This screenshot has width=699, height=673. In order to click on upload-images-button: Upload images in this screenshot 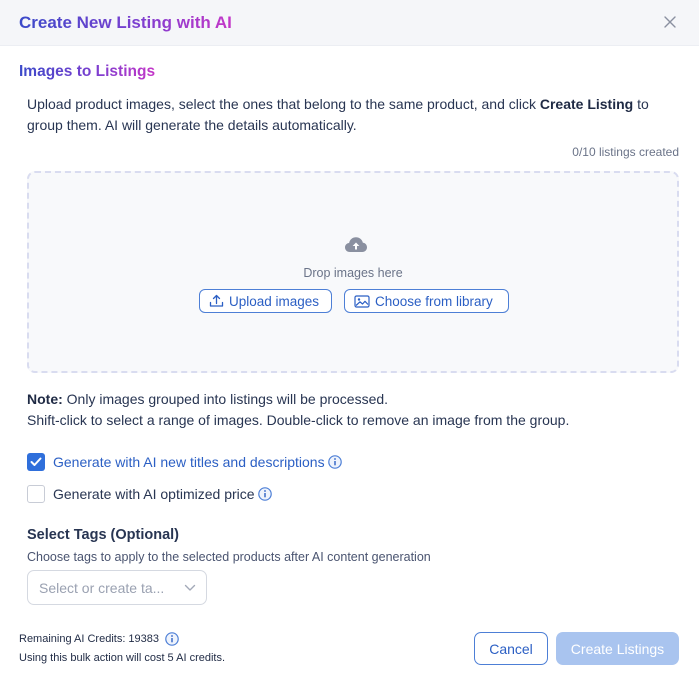, I will do `click(265, 301)`.